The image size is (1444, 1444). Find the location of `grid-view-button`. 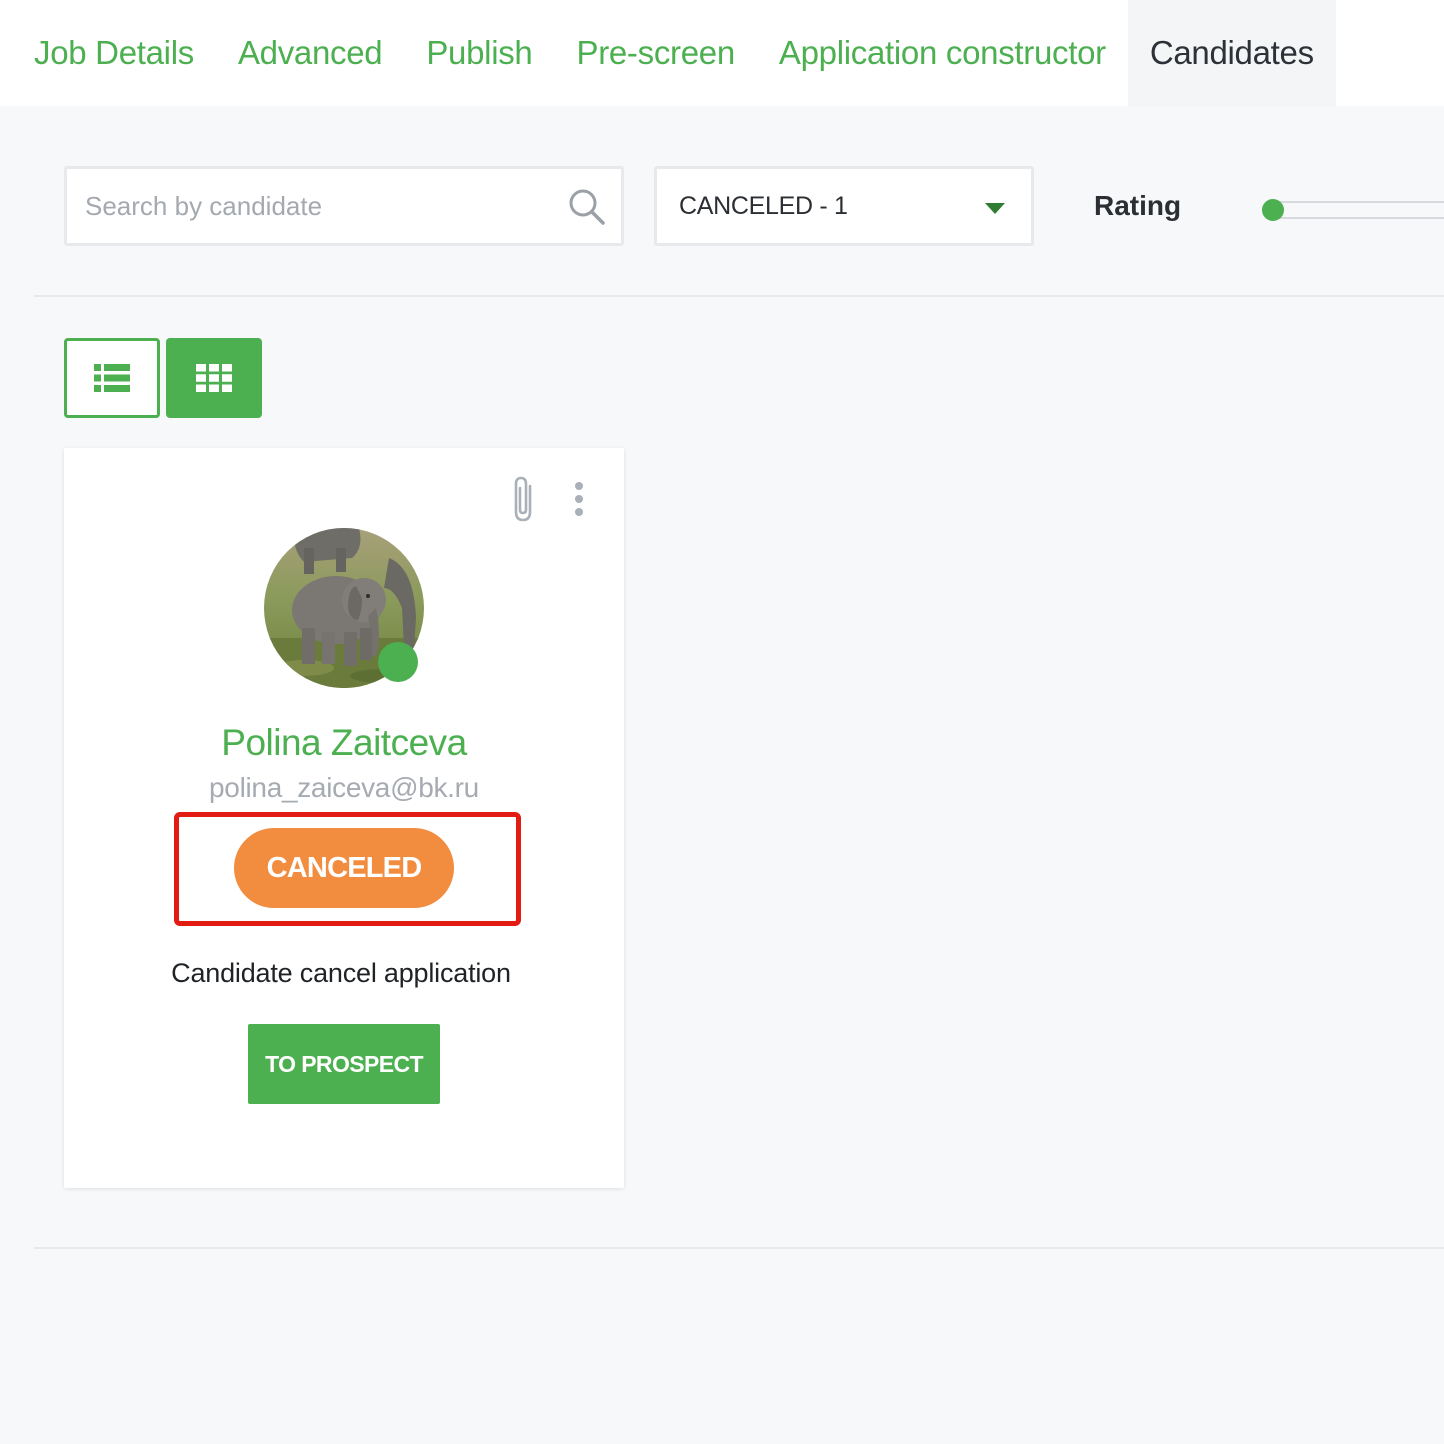

grid-view-button is located at coordinates (214, 378).